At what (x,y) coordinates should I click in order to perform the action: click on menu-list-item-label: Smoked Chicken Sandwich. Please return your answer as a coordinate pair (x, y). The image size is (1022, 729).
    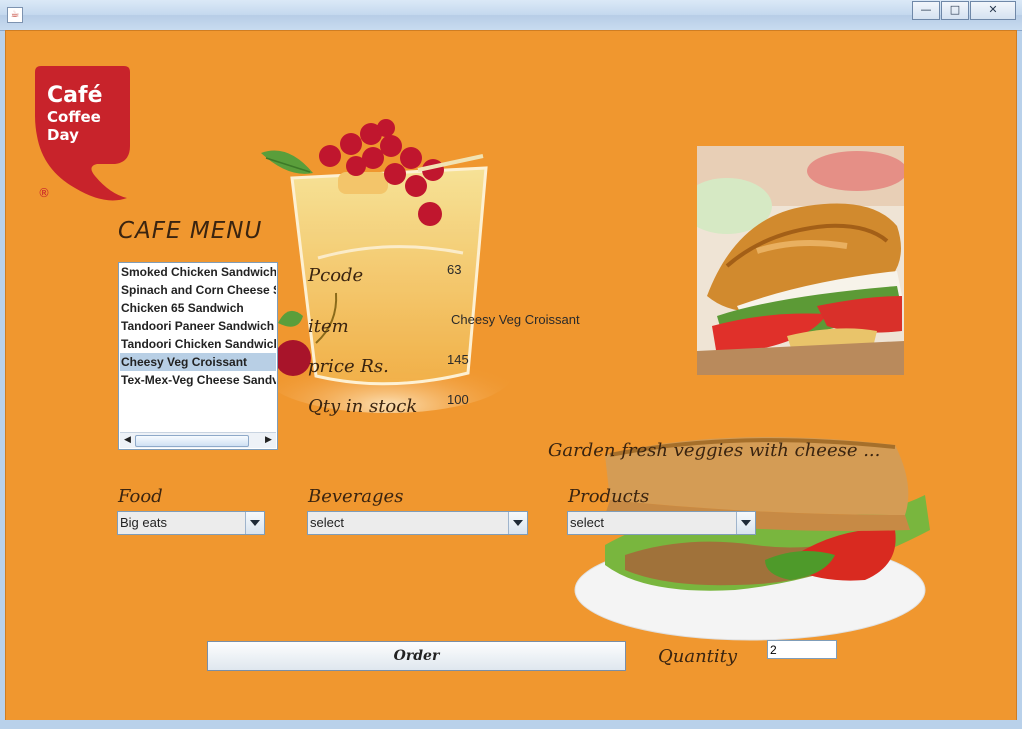
    Looking at the image, I should click on (198, 272).